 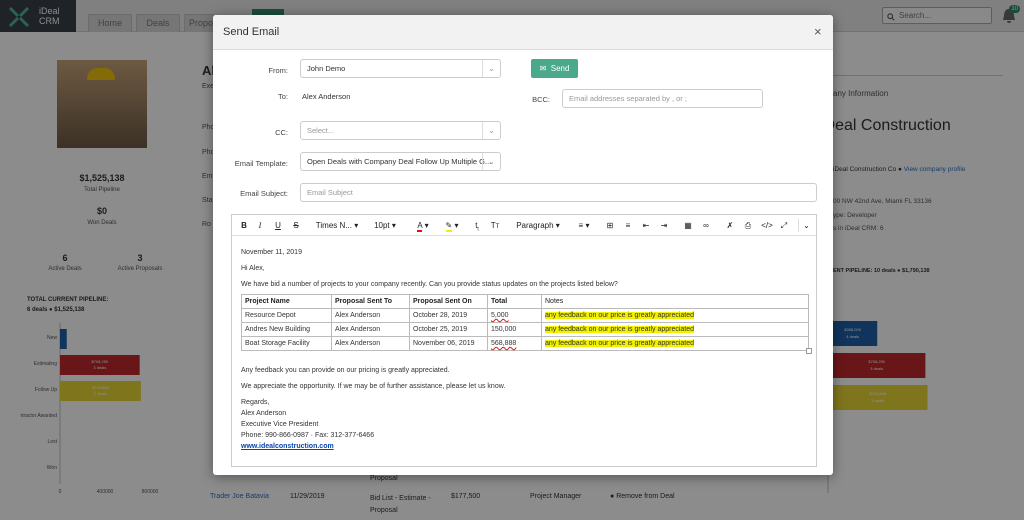 What do you see at coordinates (500, 315) in the screenshot?
I see `total-value: 5,000` at bounding box center [500, 315].